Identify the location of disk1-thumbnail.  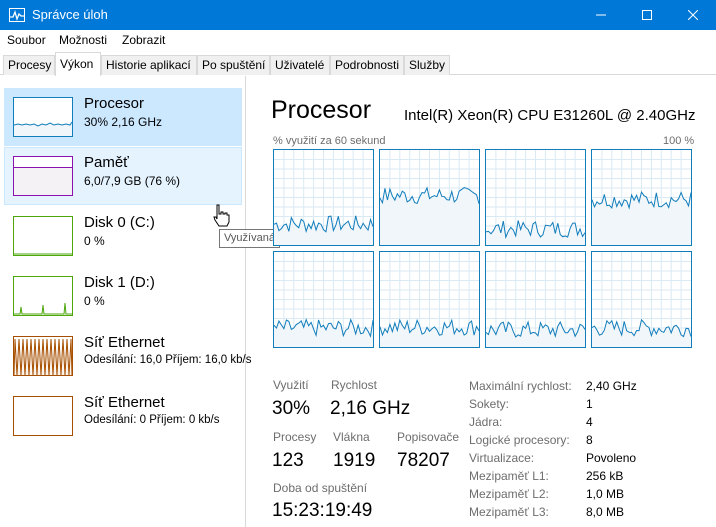
(43, 296).